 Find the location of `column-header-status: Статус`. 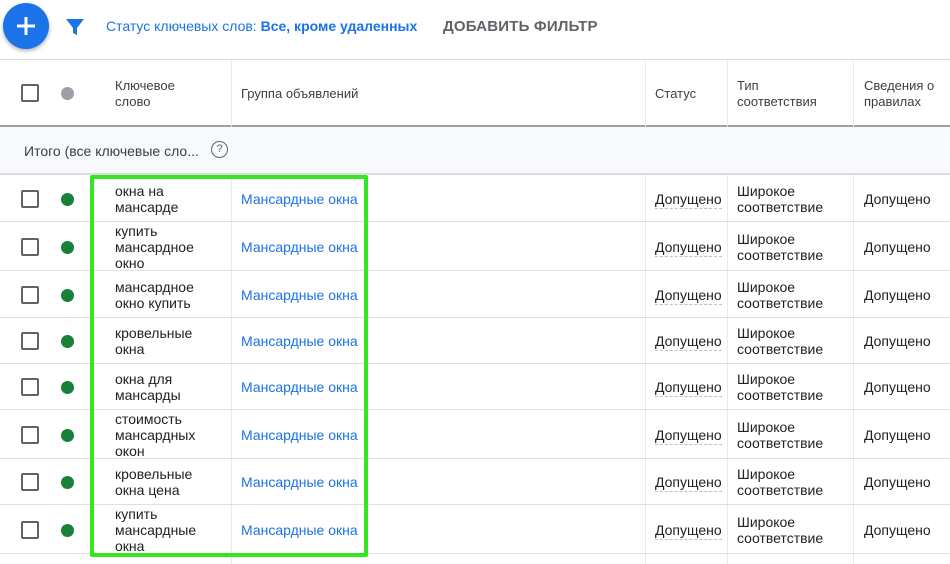

column-header-status: Статус is located at coordinates (675, 94).